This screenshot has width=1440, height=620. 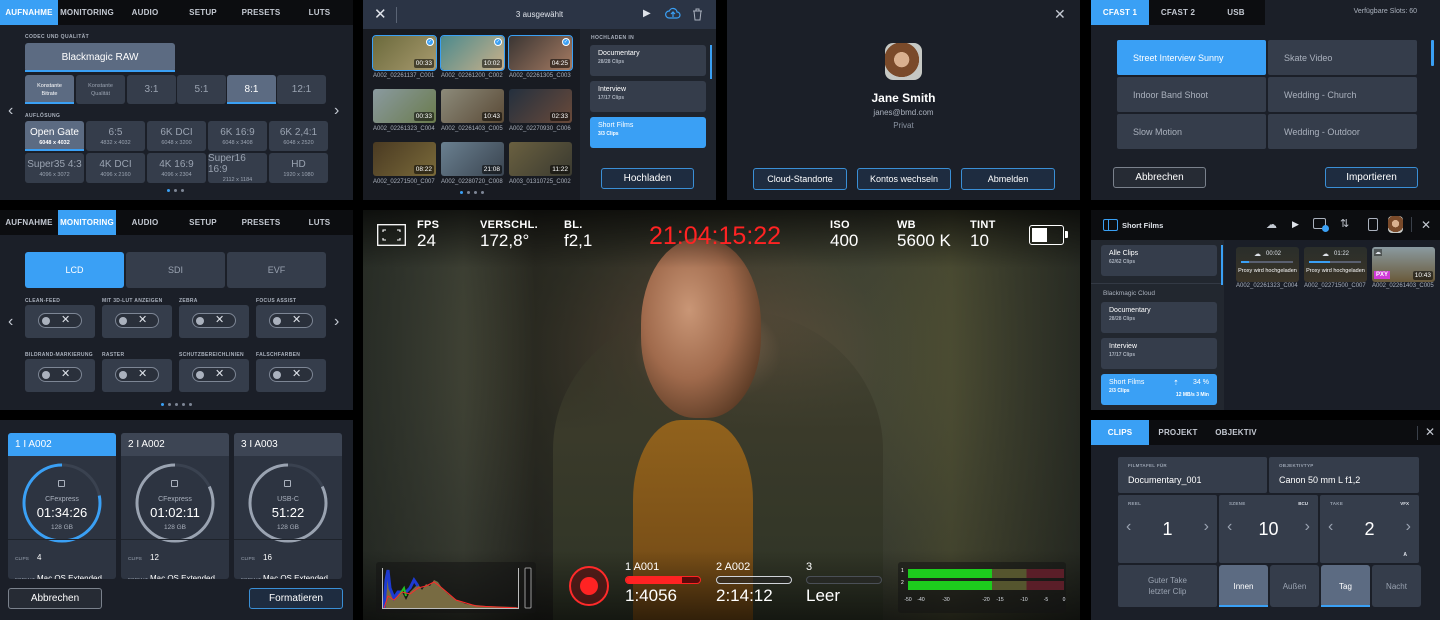 I want to click on histogram, so click(x=456, y=587).